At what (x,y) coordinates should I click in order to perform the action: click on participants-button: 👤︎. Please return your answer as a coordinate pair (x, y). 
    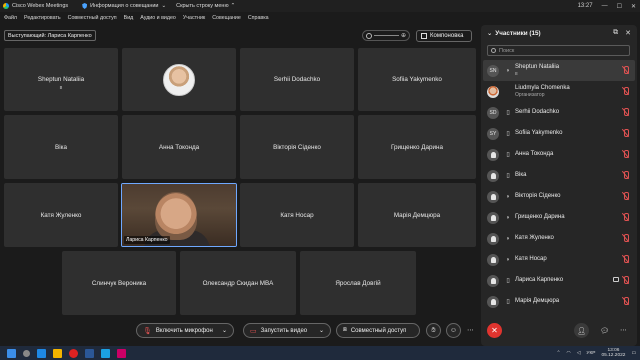
    Looking at the image, I should click on (581, 330).